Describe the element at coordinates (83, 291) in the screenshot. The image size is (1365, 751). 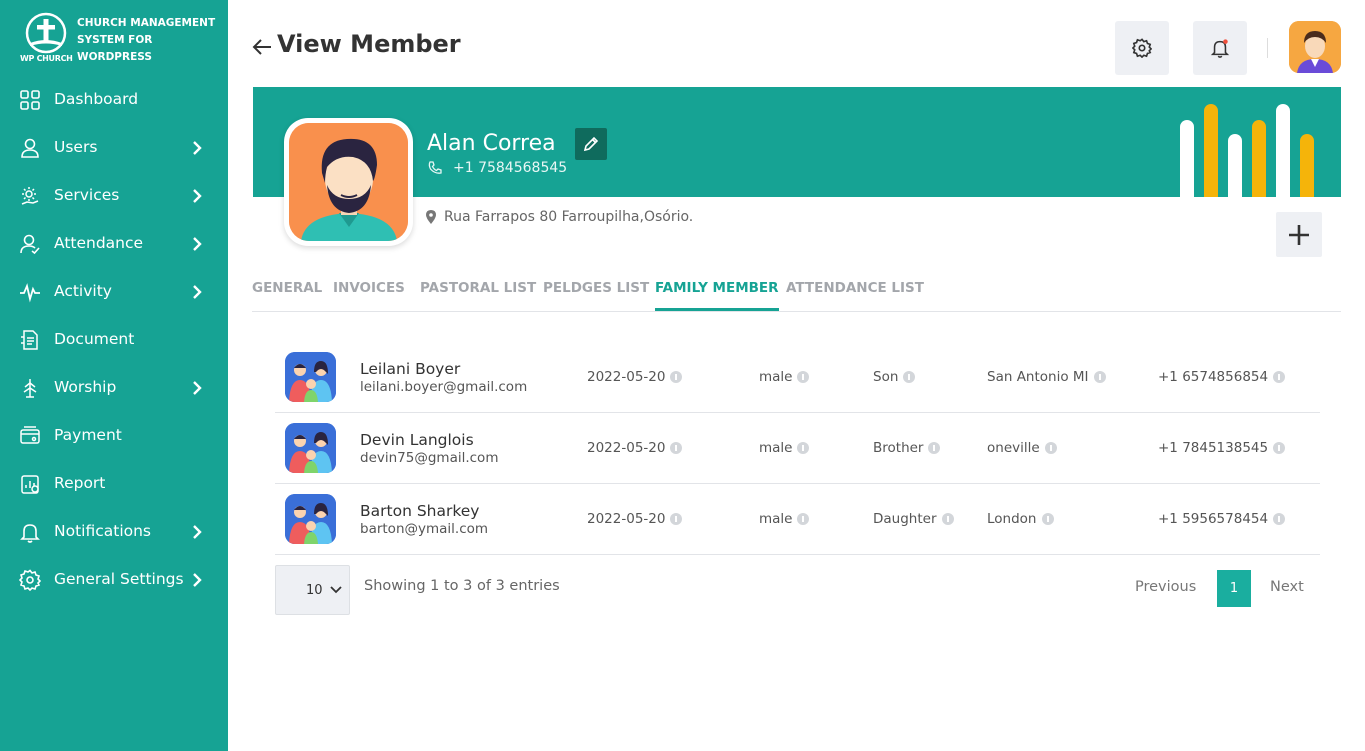
I see `sidebar-item-label: Activity` at that location.